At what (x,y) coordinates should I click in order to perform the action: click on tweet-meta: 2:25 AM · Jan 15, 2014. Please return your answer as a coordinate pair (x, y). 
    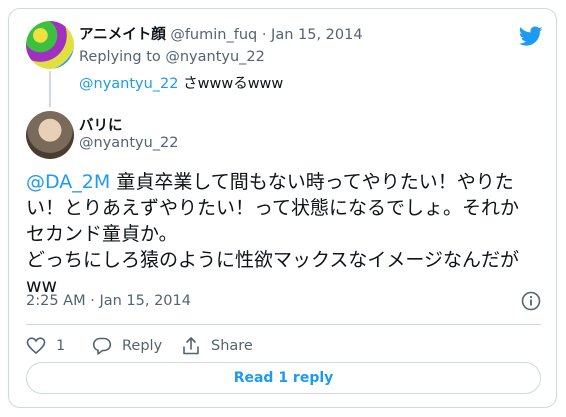
    Looking at the image, I should click on (108, 301).